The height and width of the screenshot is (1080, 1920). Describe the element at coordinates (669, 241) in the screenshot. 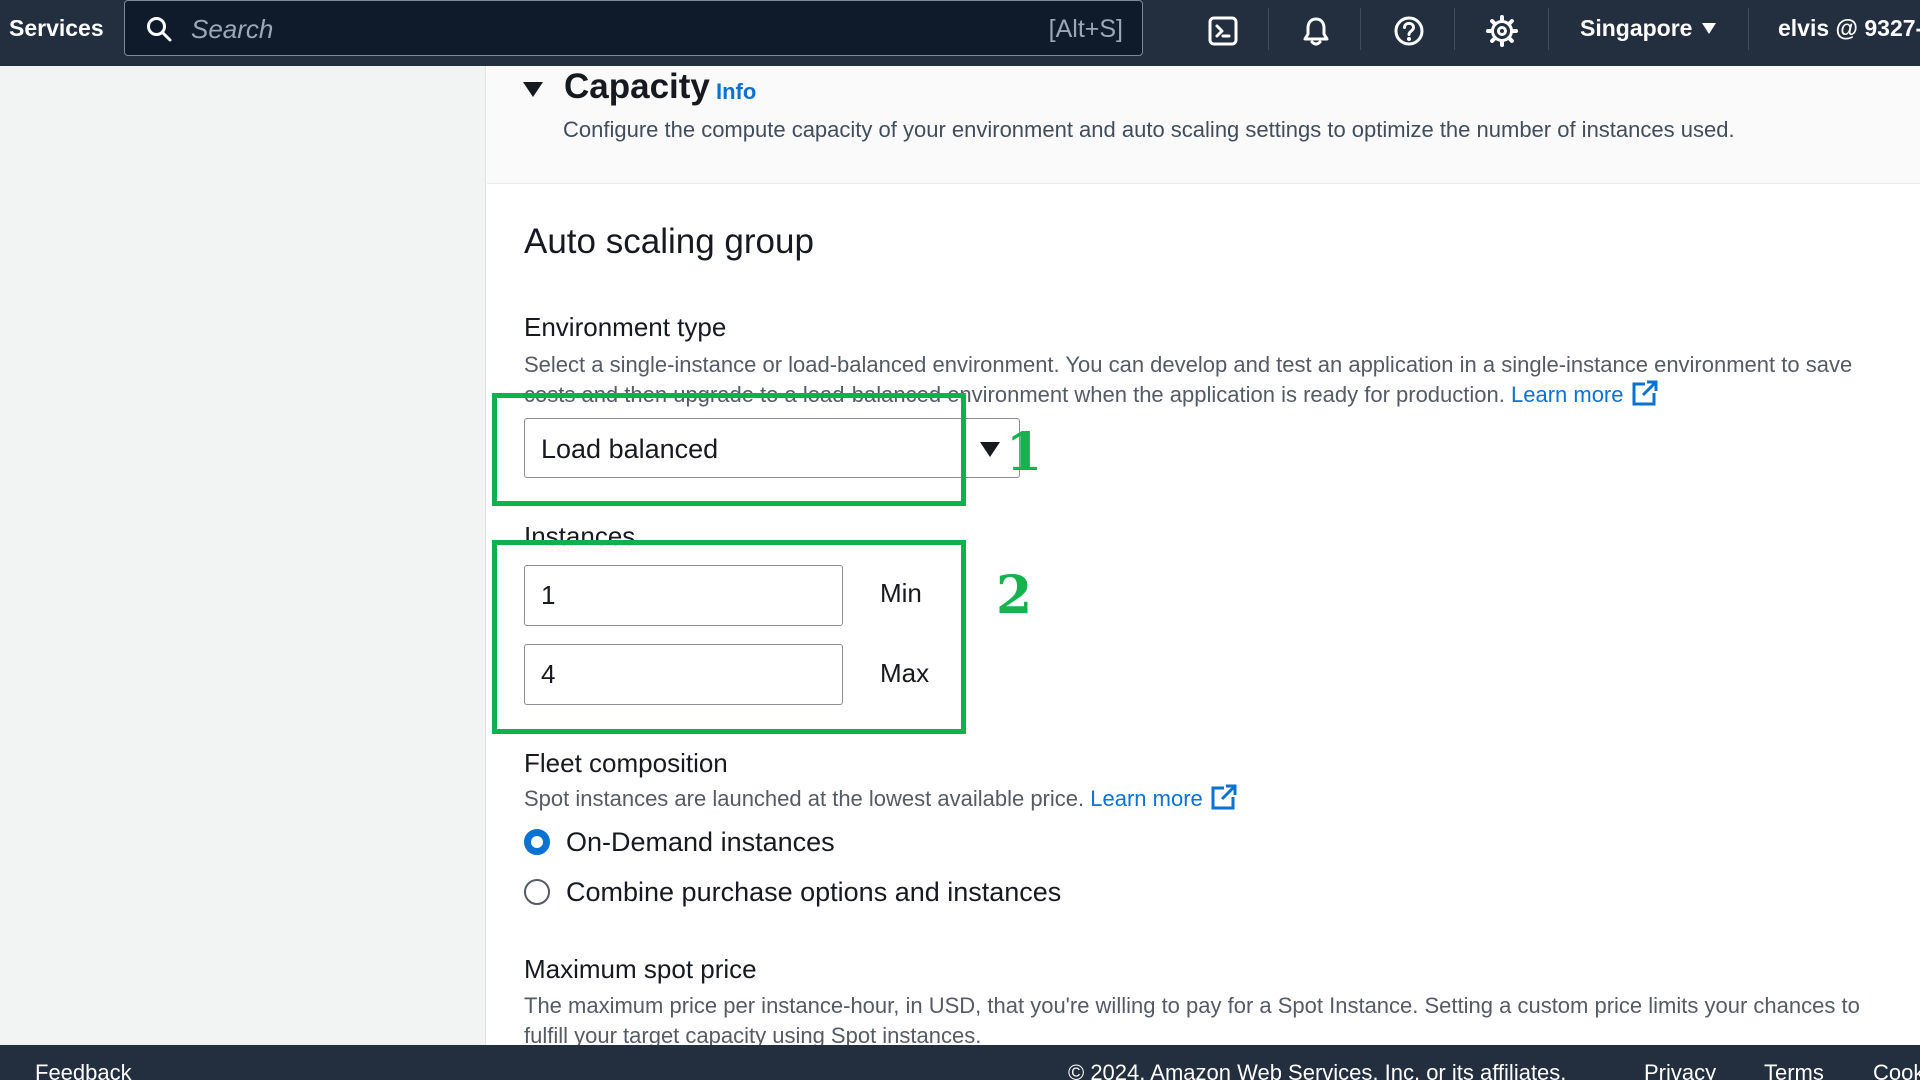

I see `auto-scaling-group-title: Auto scaling group` at that location.